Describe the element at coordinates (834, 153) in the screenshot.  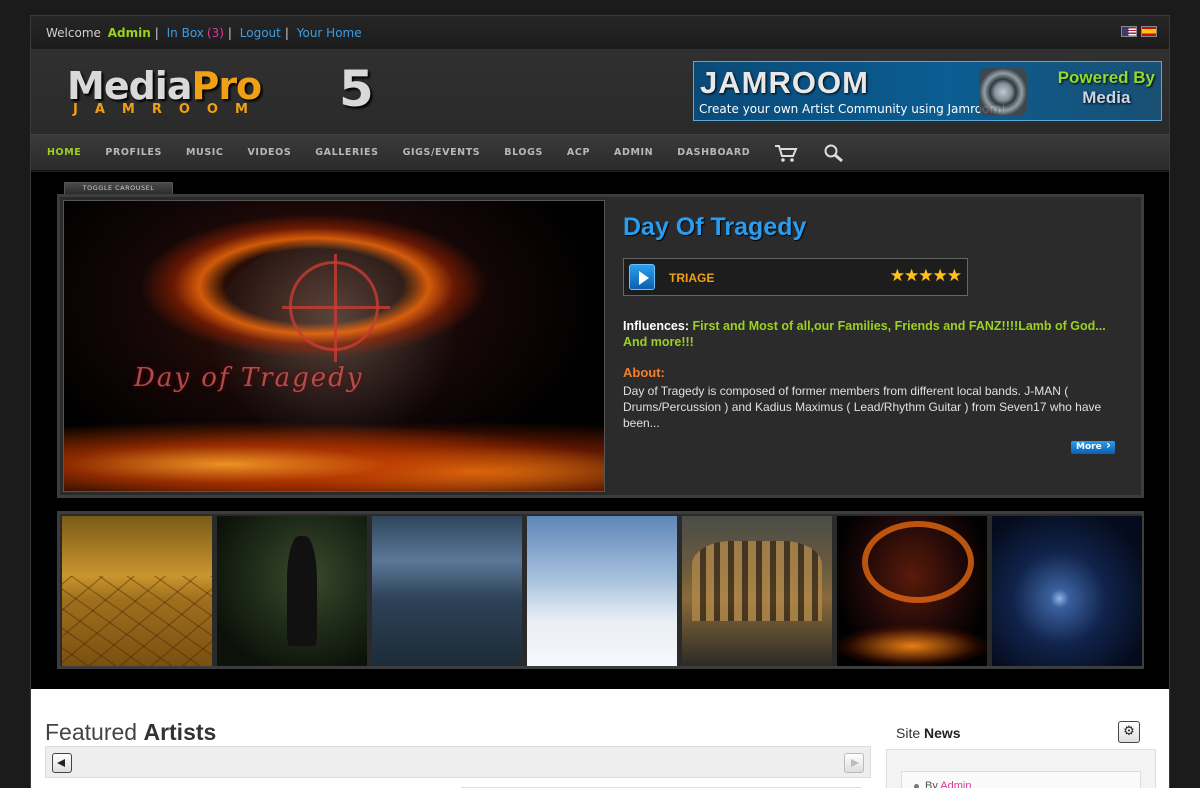
I see `search-icon` at that location.